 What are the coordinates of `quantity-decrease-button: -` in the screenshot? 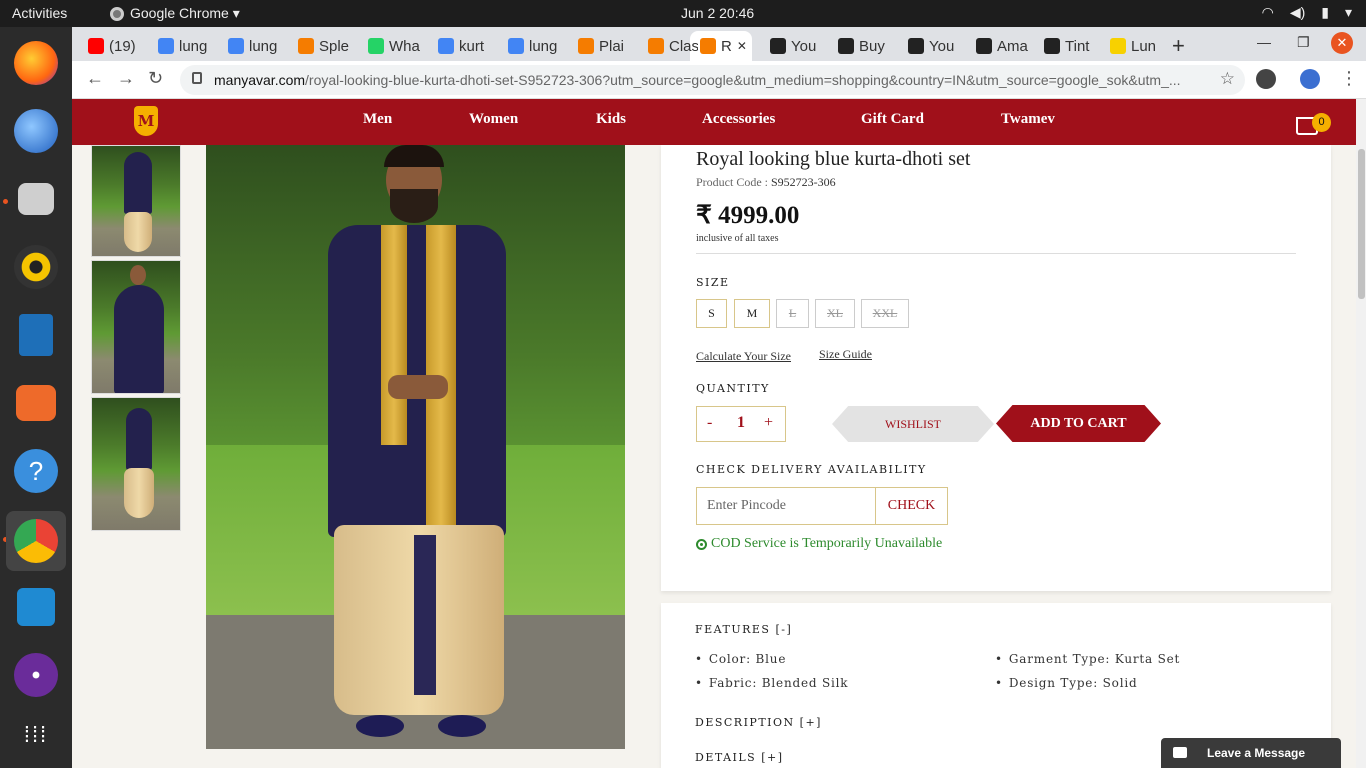 It's located at (709, 423).